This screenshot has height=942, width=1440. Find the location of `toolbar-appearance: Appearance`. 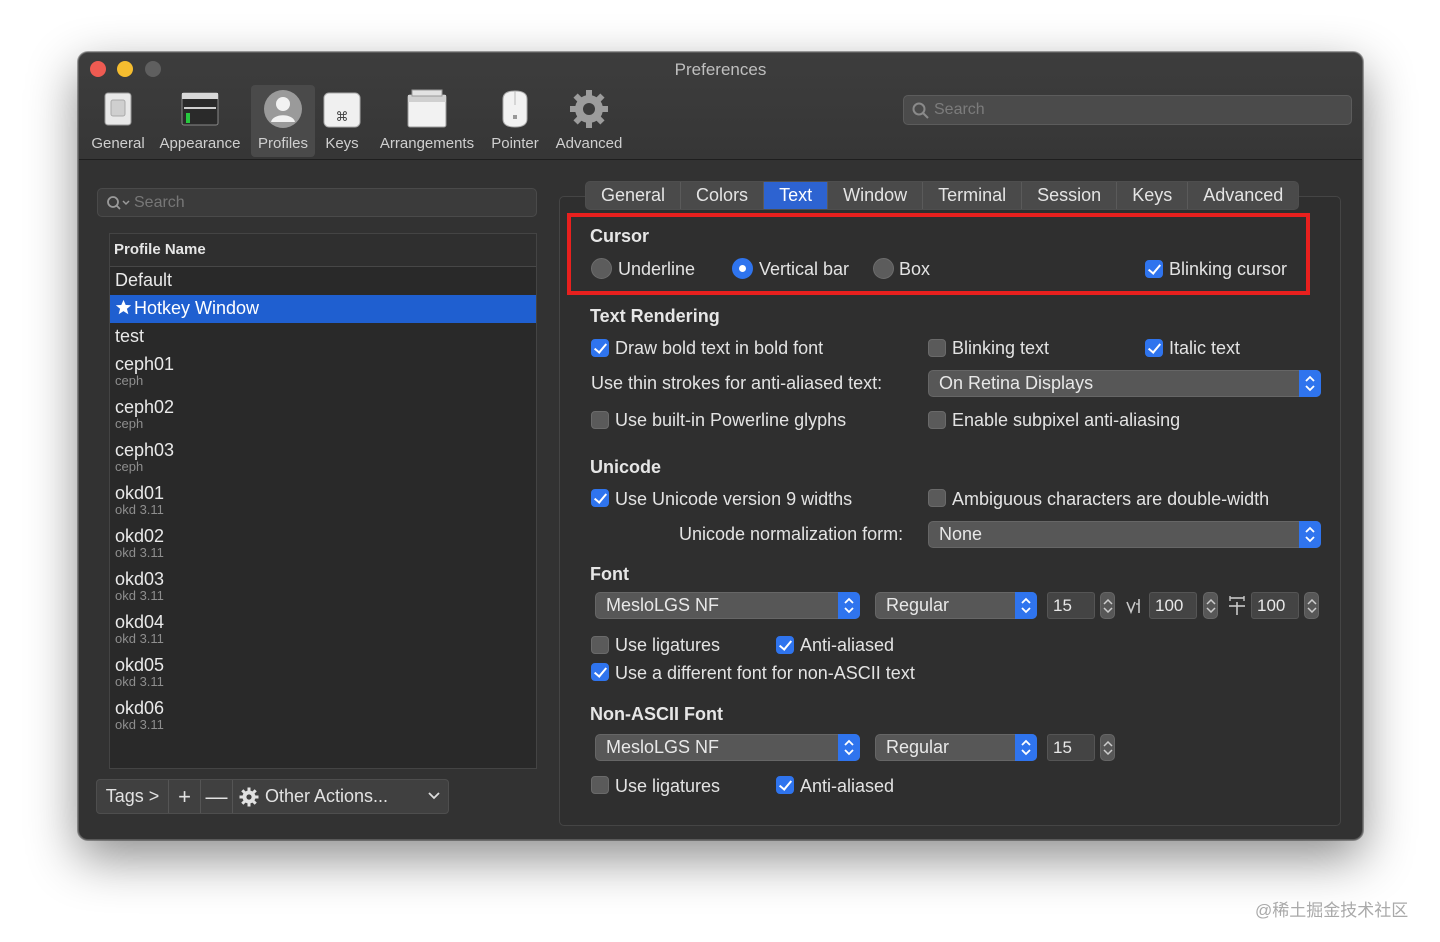

toolbar-appearance: Appearance is located at coordinates (200, 121).